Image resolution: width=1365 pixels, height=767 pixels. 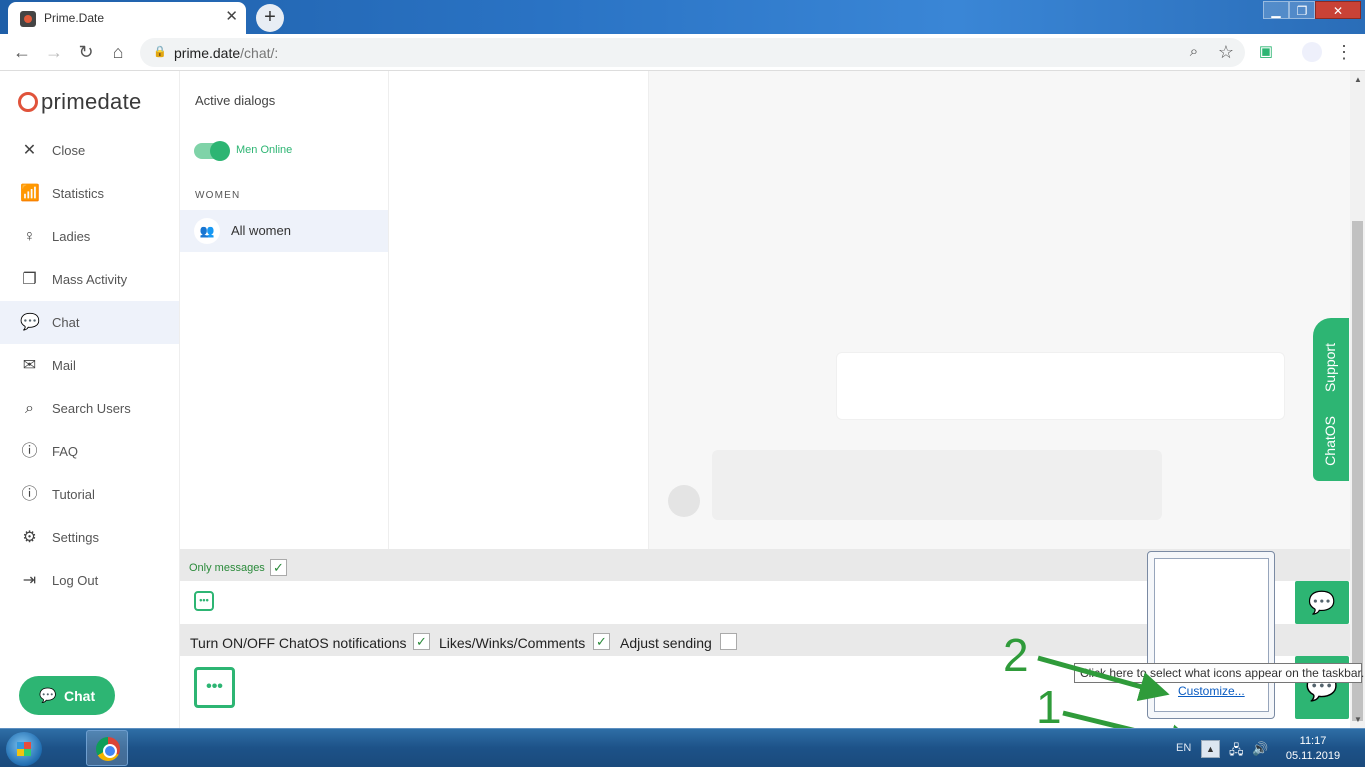 What do you see at coordinates (682, 747) in the screenshot?
I see `windows-taskbar: EN ▲ 🖧 🔊 11:17 05.11.2019` at bounding box center [682, 747].